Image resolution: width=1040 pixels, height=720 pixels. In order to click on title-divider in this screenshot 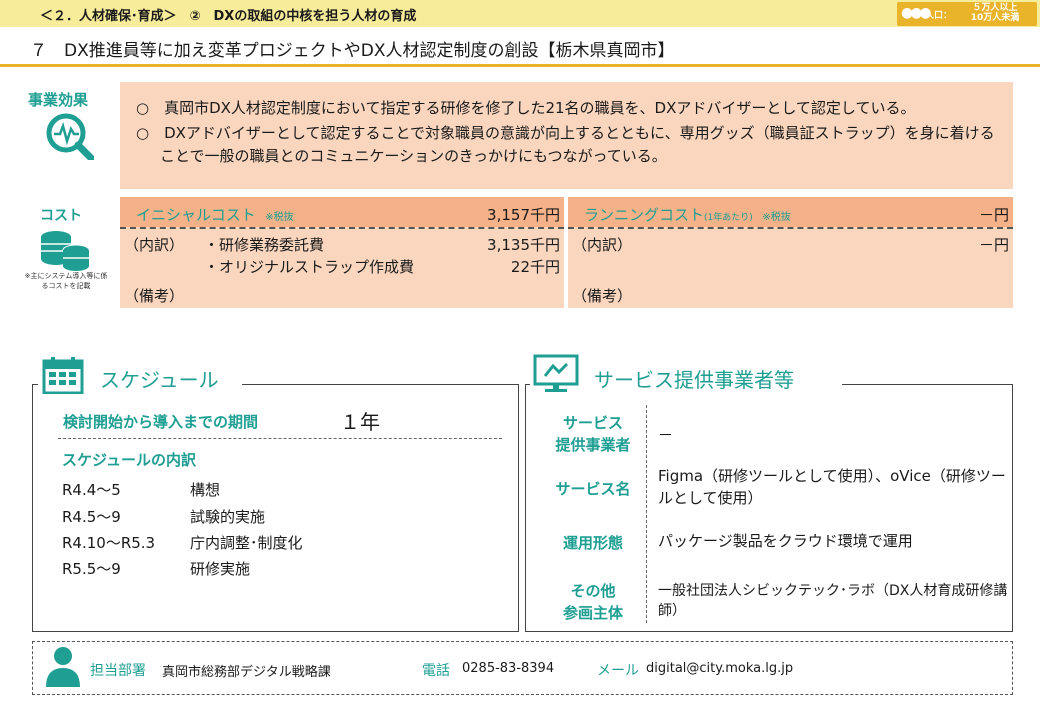, I will do `click(520, 65)`.